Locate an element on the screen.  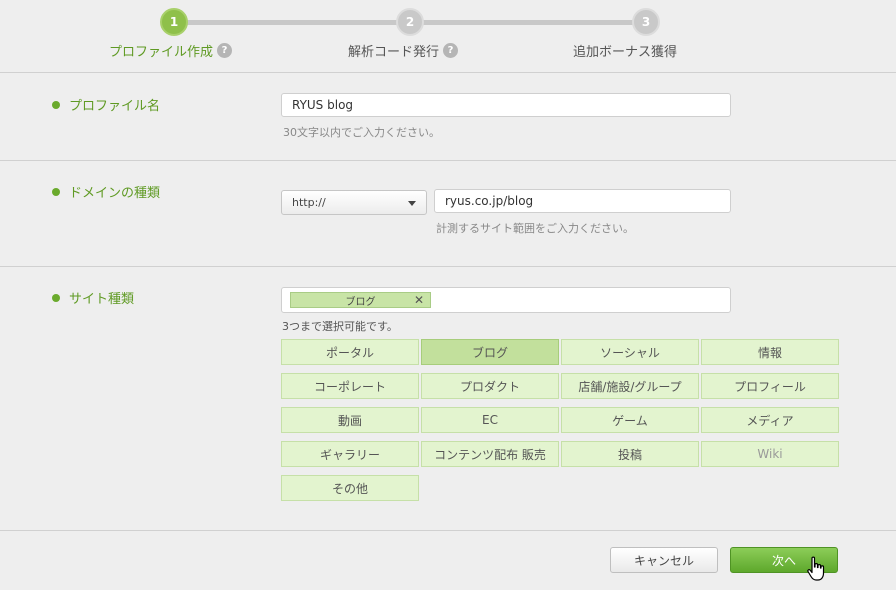
step-label-text: 追加ボーナス獲得 is located at coordinates (625, 52).